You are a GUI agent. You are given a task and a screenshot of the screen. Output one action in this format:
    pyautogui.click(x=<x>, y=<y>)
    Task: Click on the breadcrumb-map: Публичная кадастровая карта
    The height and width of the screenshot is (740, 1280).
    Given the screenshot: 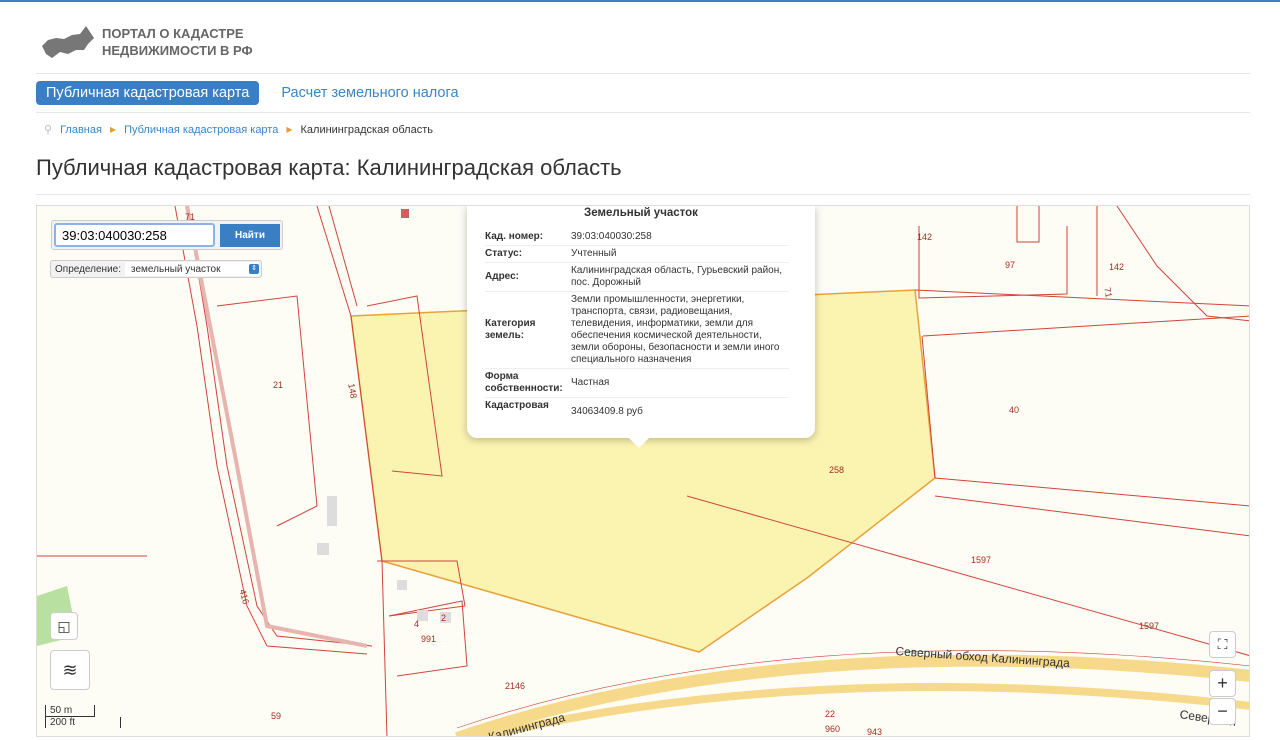 What is the action you would take?
    pyautogui.click(x=201, y=130)
    